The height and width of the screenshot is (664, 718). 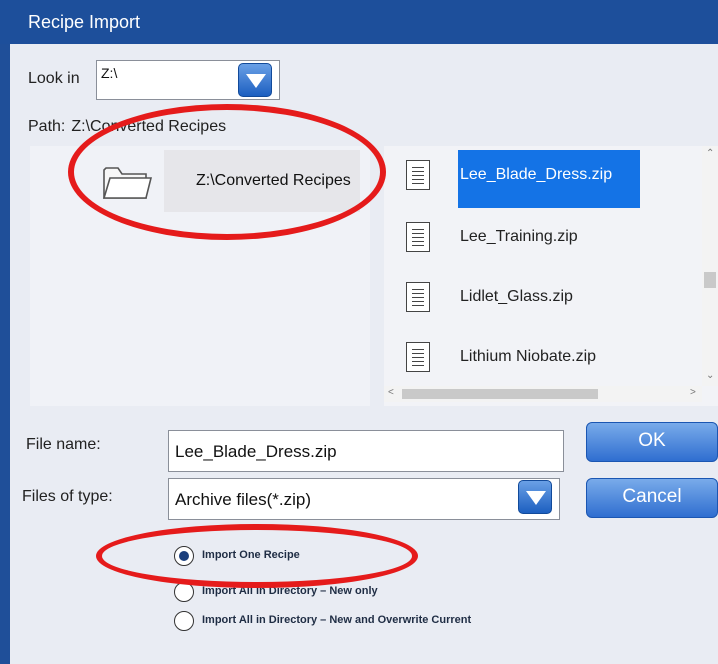 I want to click on scroll-up-icon: ⌃, so click(x=710, y=153).